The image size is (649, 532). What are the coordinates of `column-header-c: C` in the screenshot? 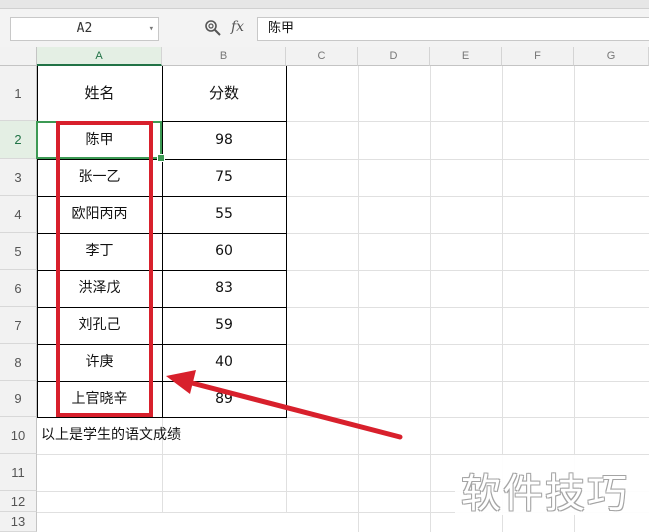 It's located at (322, 56).